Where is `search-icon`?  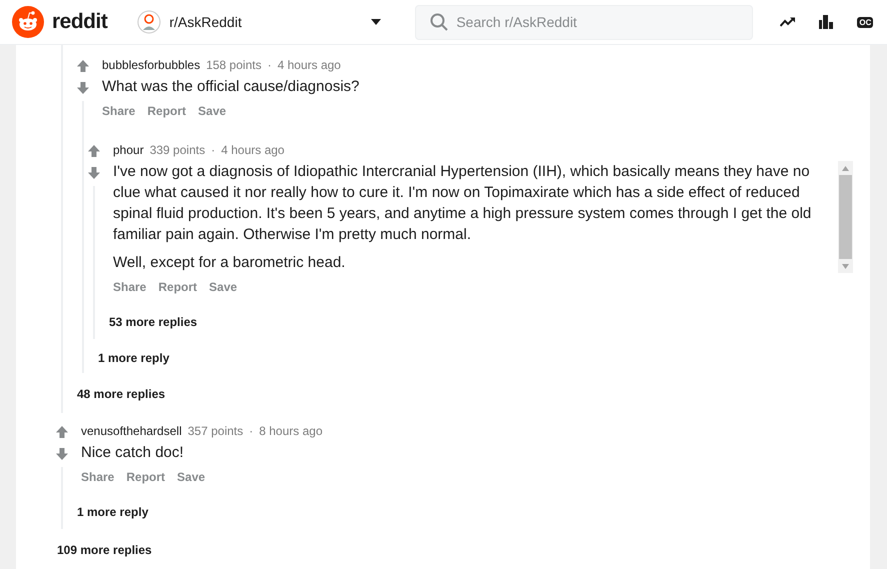
search-icon is located at coordinates (439, 22).